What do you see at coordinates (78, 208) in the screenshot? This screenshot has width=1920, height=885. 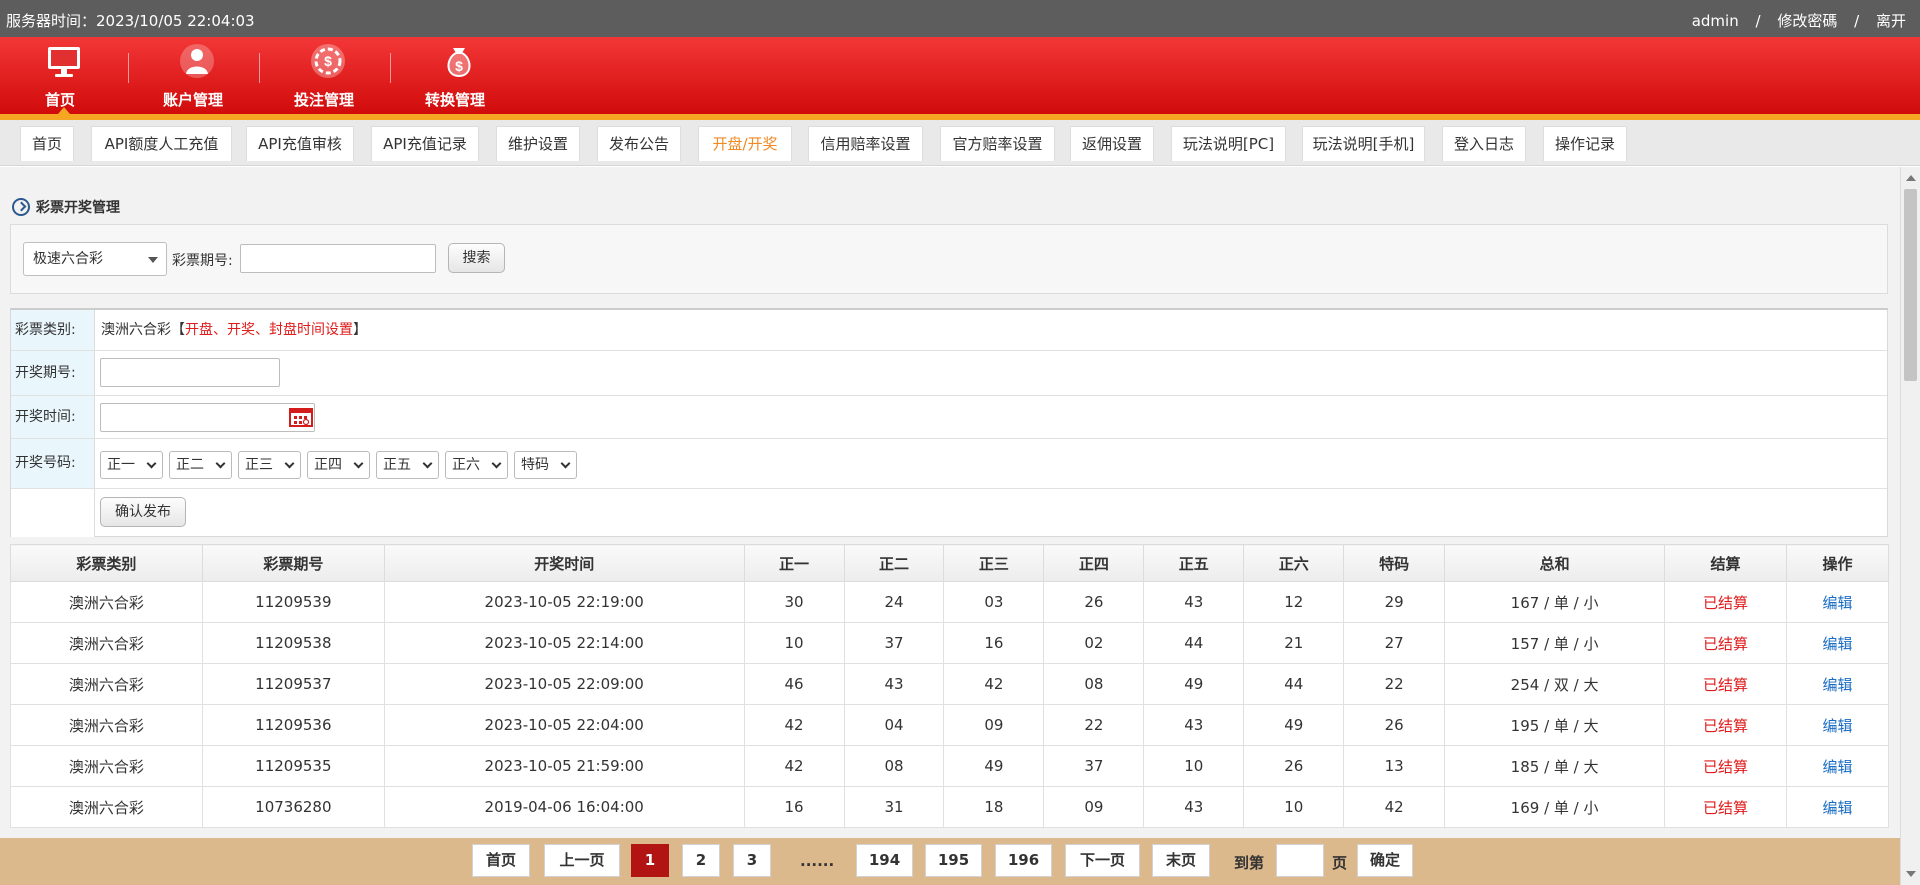 I see `section-title-text: 彩票开奖管理` at bounding box center [78, 208].